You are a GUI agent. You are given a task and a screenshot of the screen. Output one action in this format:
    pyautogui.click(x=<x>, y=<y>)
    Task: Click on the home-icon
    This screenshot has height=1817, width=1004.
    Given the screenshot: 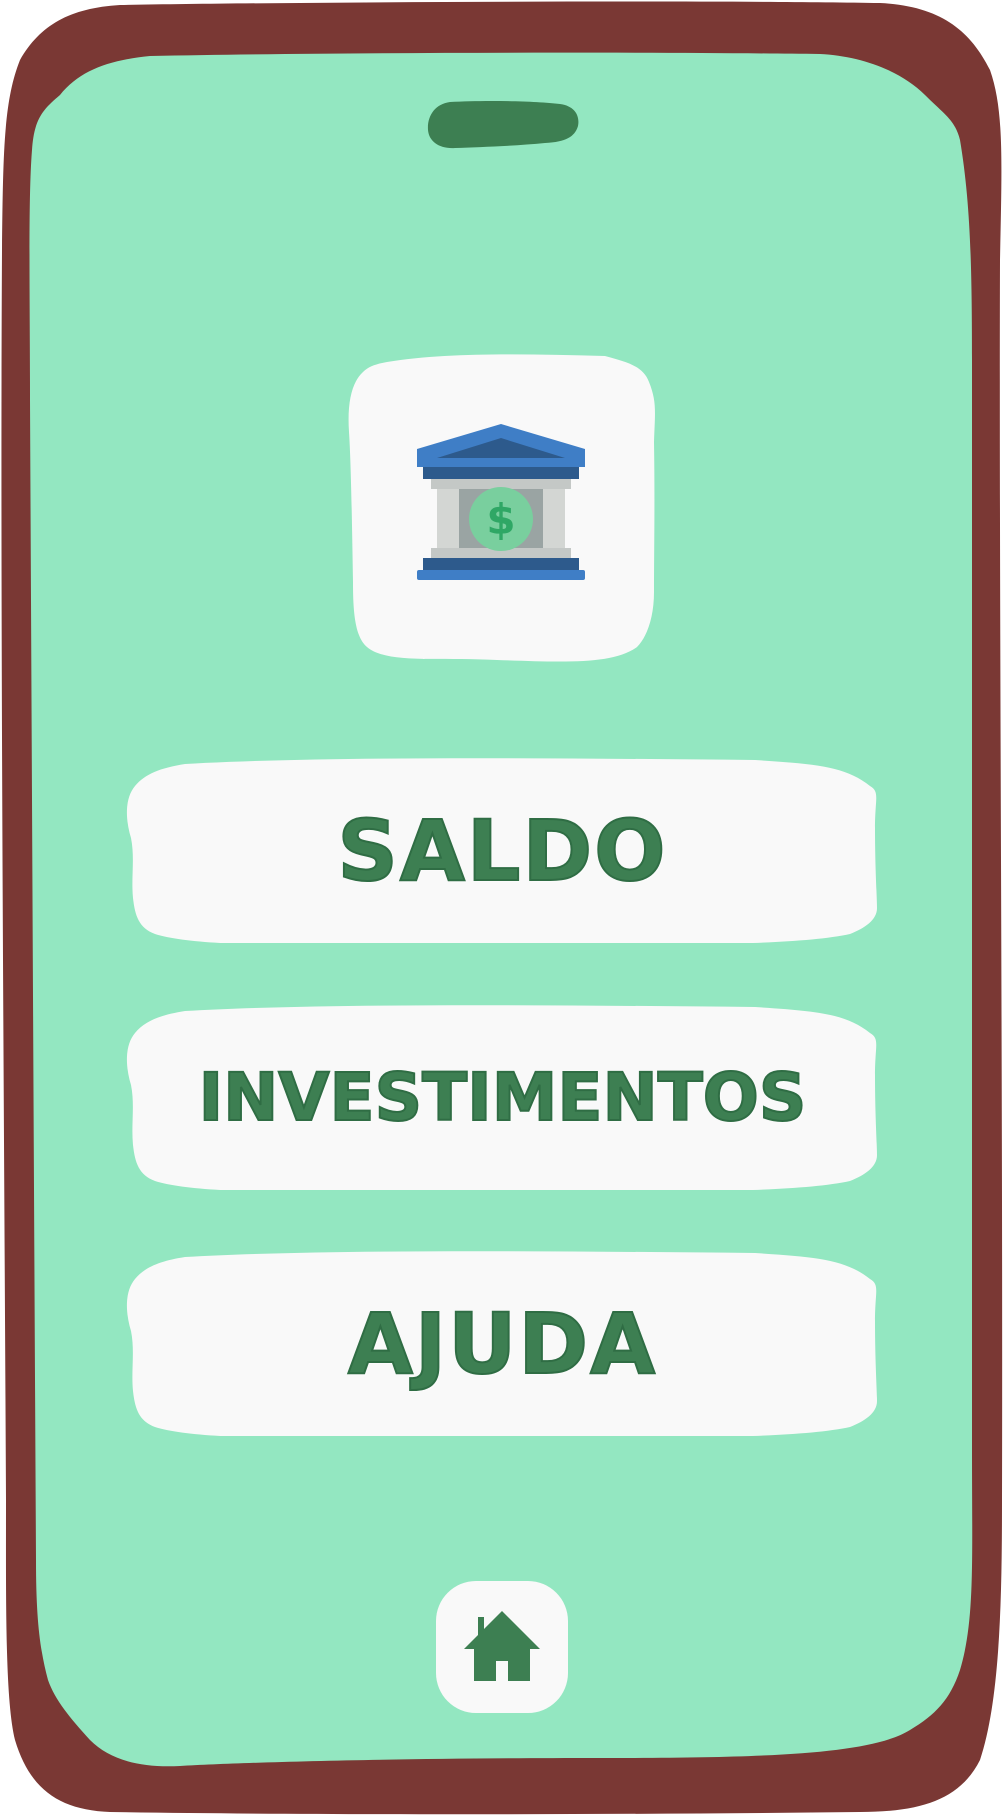 What is the action you would take?
    pyautogui.click(x=502, y=1646)
    